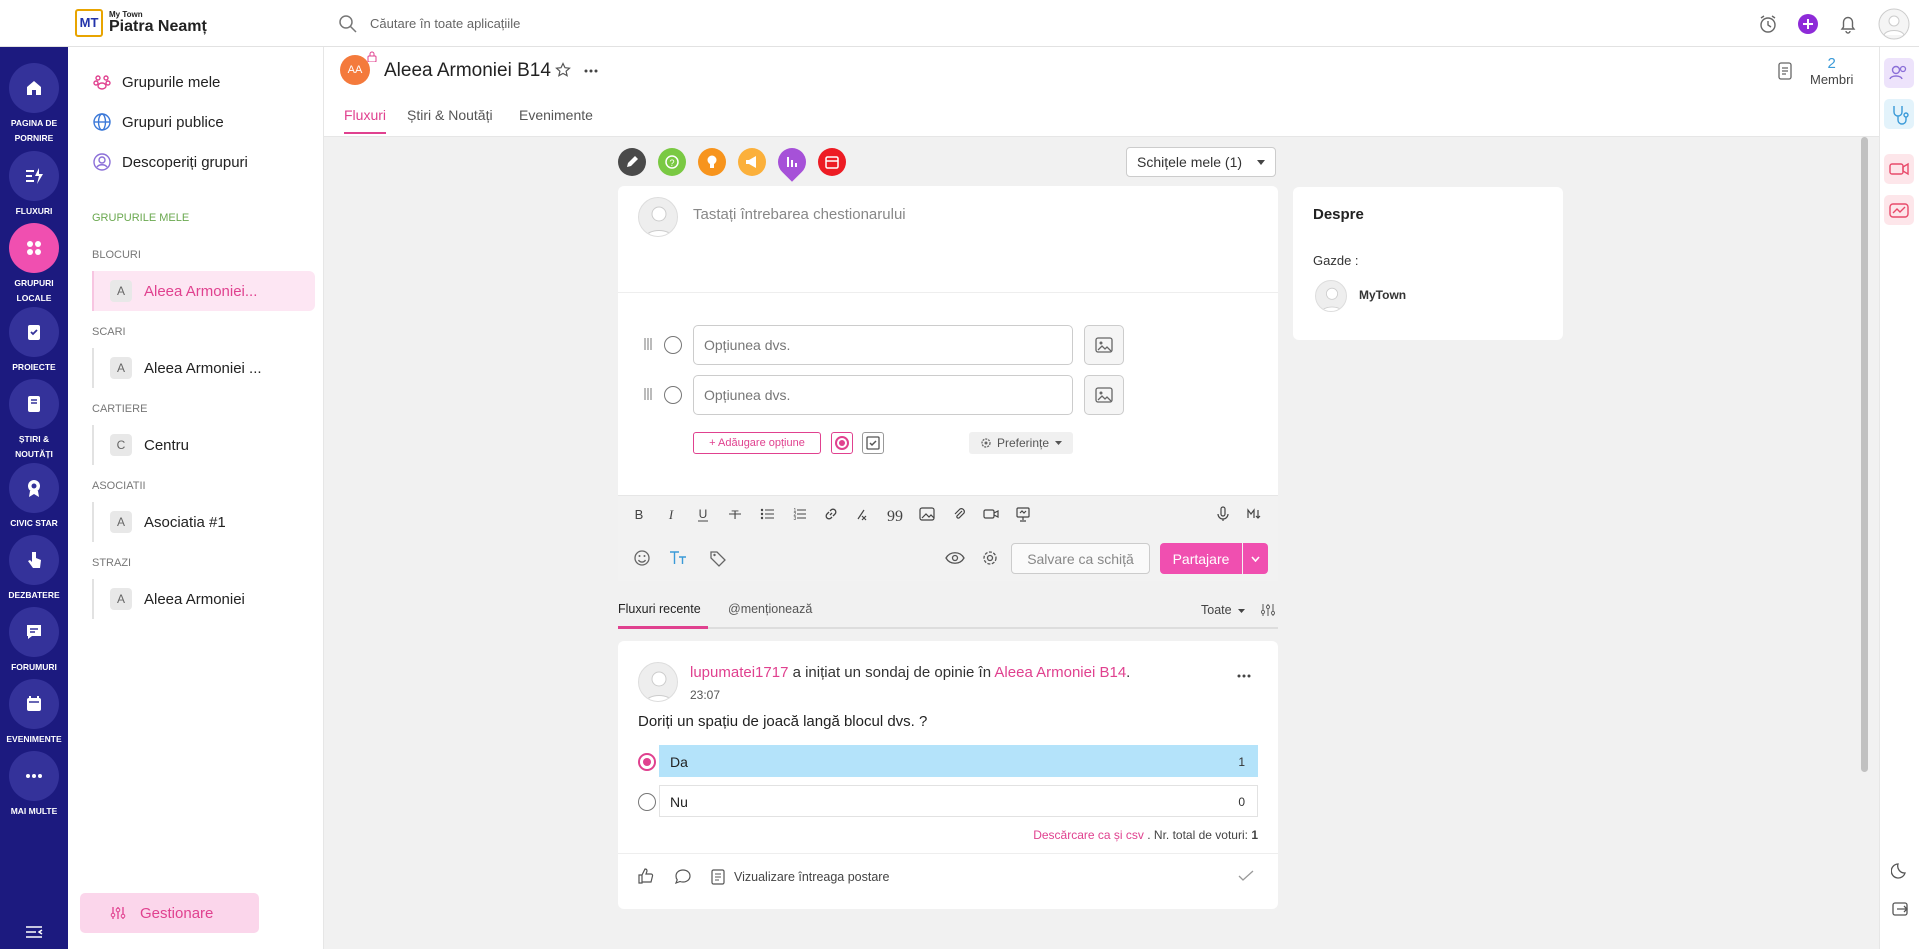 Image resolution: width=1919 pixels, height=949 pixels. I want to click on bold-icon: B, so click(639, 514).